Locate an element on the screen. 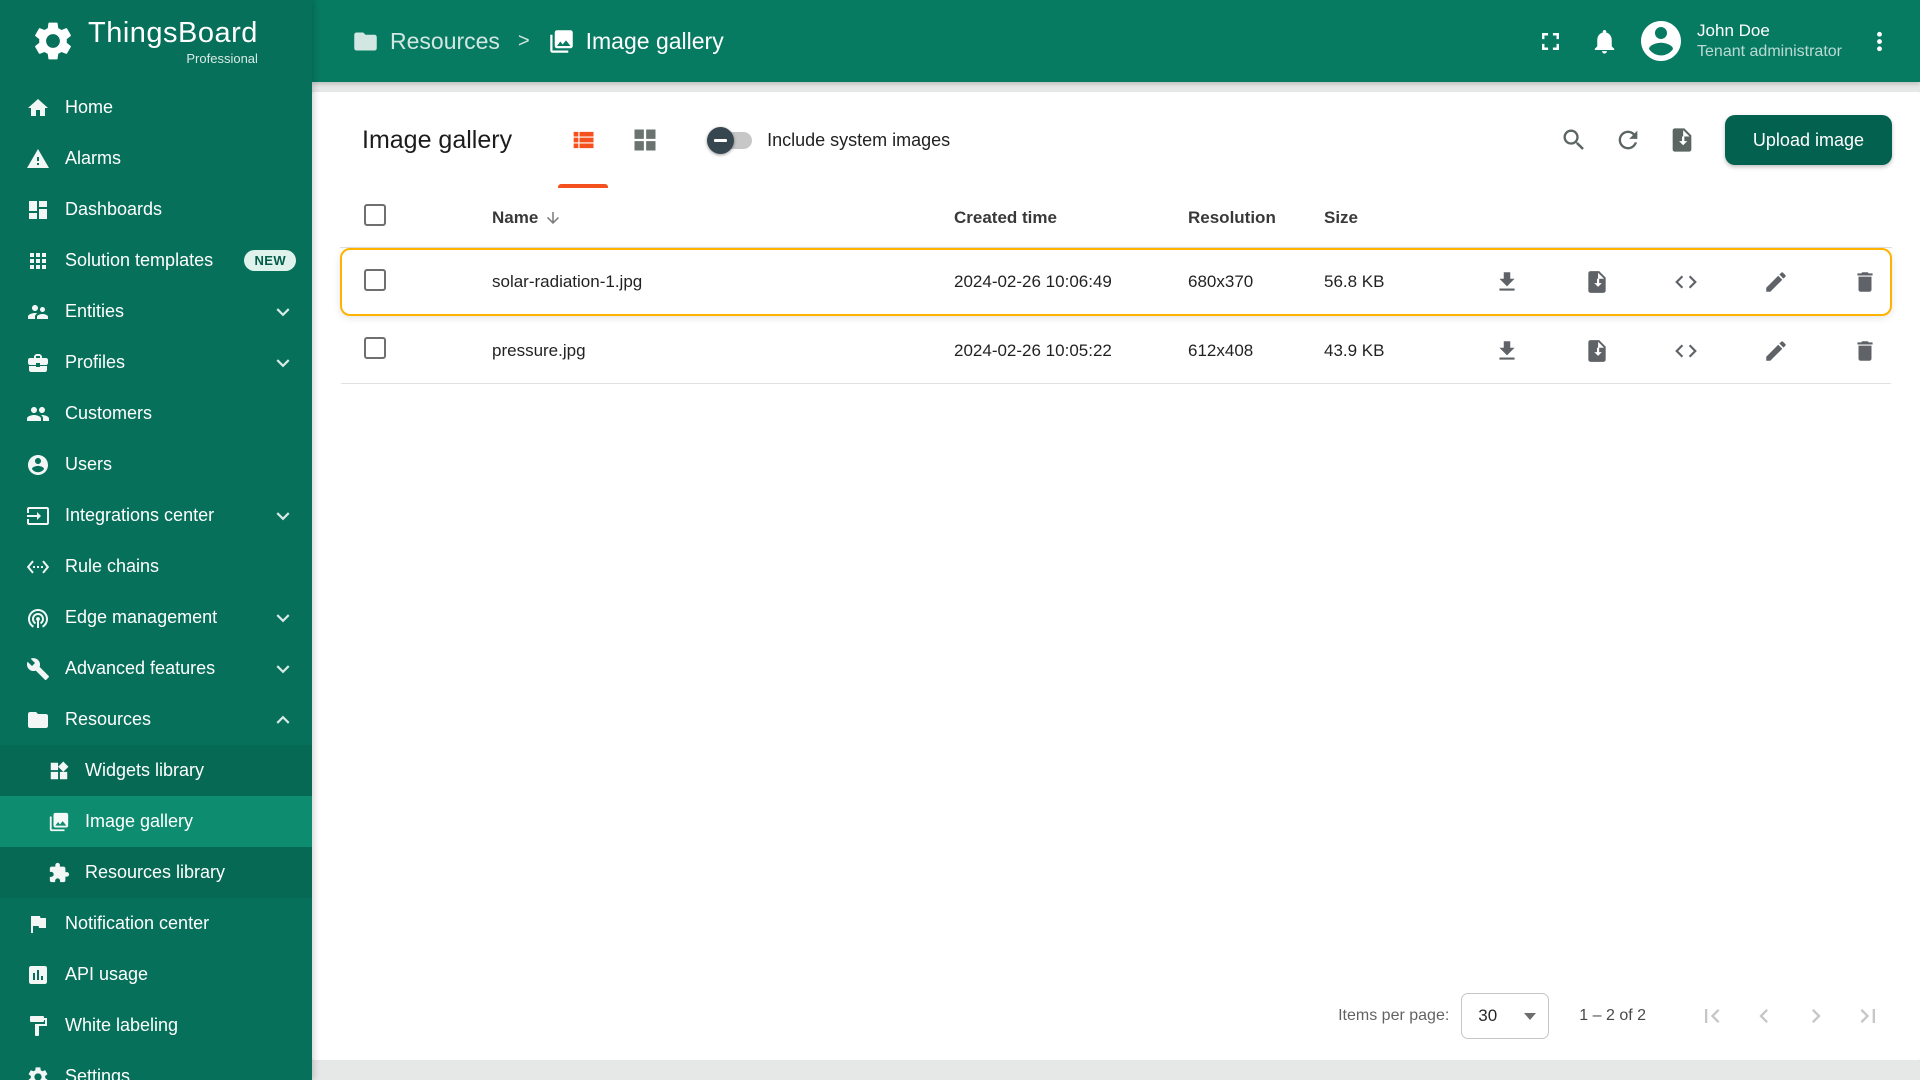 The height and width of the screenshot is (1080, 1920). sidebar-item-advanced-features: Advanced features is located at coordinates (156, 668).